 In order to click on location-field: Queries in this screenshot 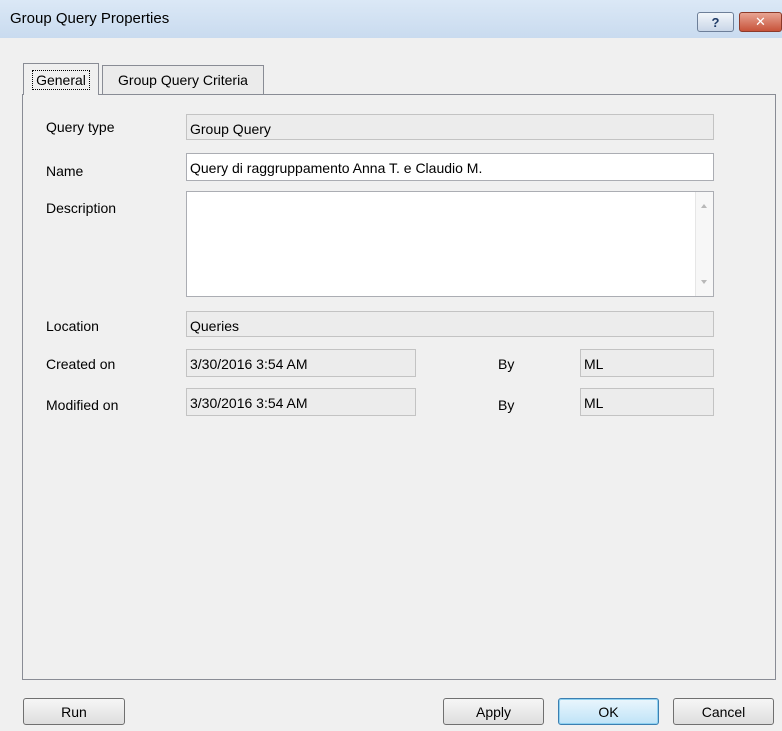, I will do `click(450, 324)`.